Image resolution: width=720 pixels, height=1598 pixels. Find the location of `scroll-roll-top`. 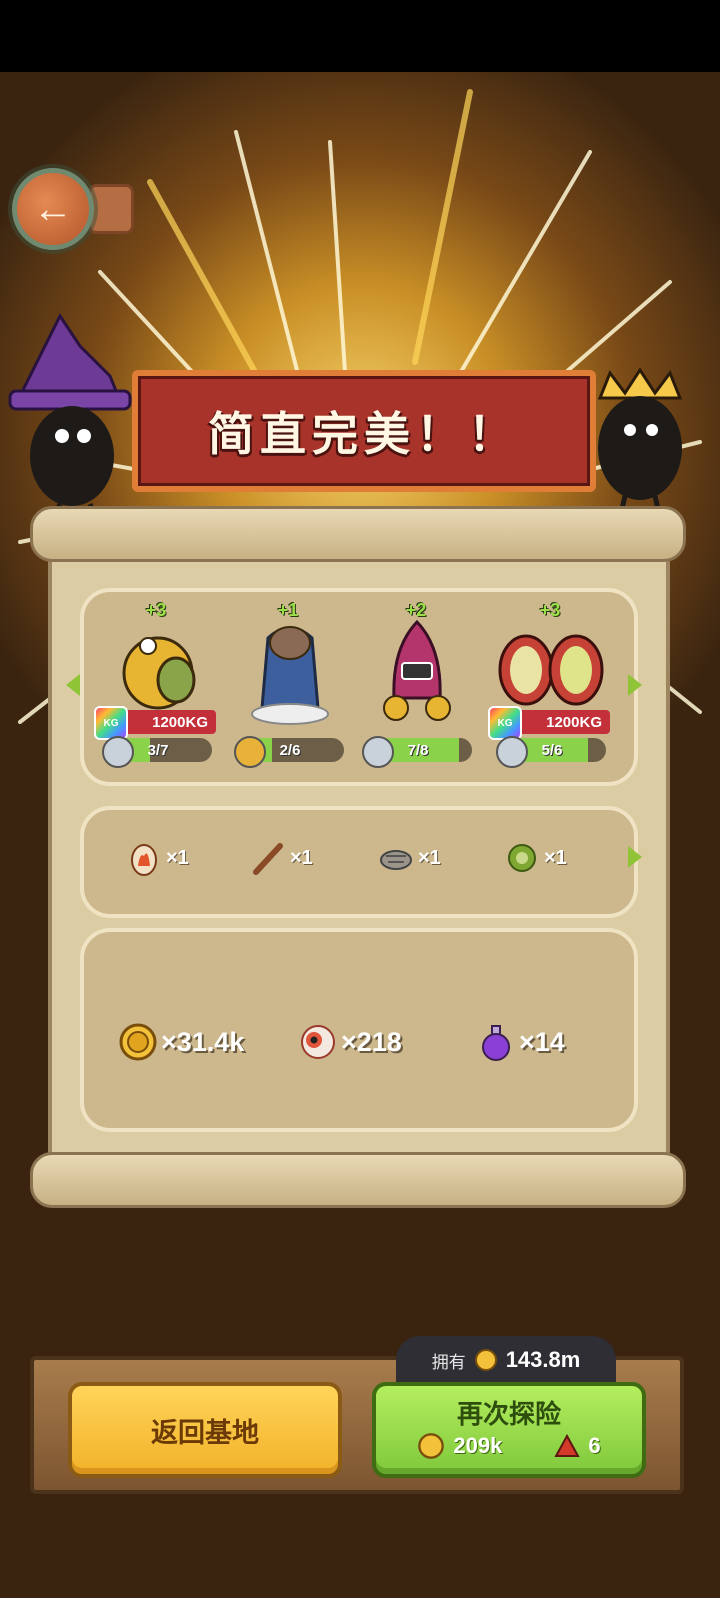

scroll-roll-top is located at coordinates (358, 534).